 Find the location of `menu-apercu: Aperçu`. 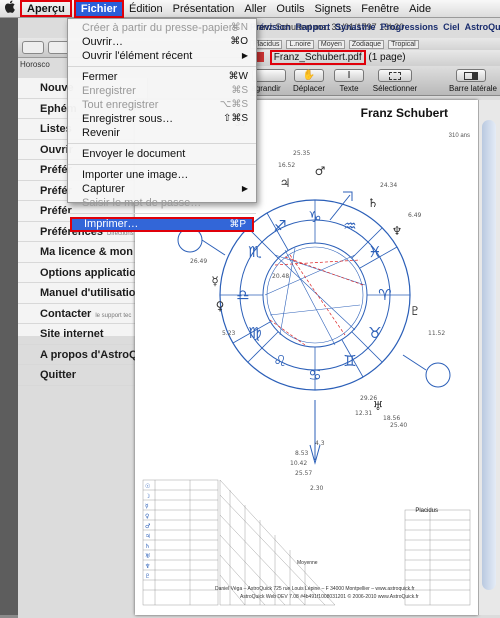

menu-apercu: Aperçu is located at coordinates (46, 8).